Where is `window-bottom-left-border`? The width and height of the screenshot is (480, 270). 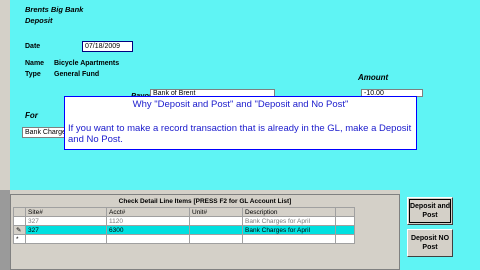
window-bottom-left-border is located at coordinates (5, 230).